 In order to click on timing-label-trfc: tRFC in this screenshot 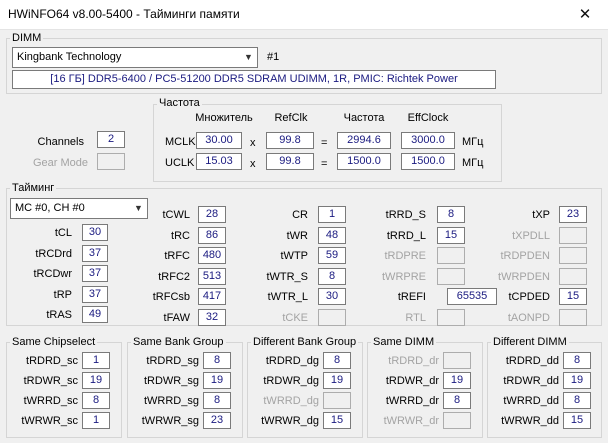, I will do `click(177, 256)`.